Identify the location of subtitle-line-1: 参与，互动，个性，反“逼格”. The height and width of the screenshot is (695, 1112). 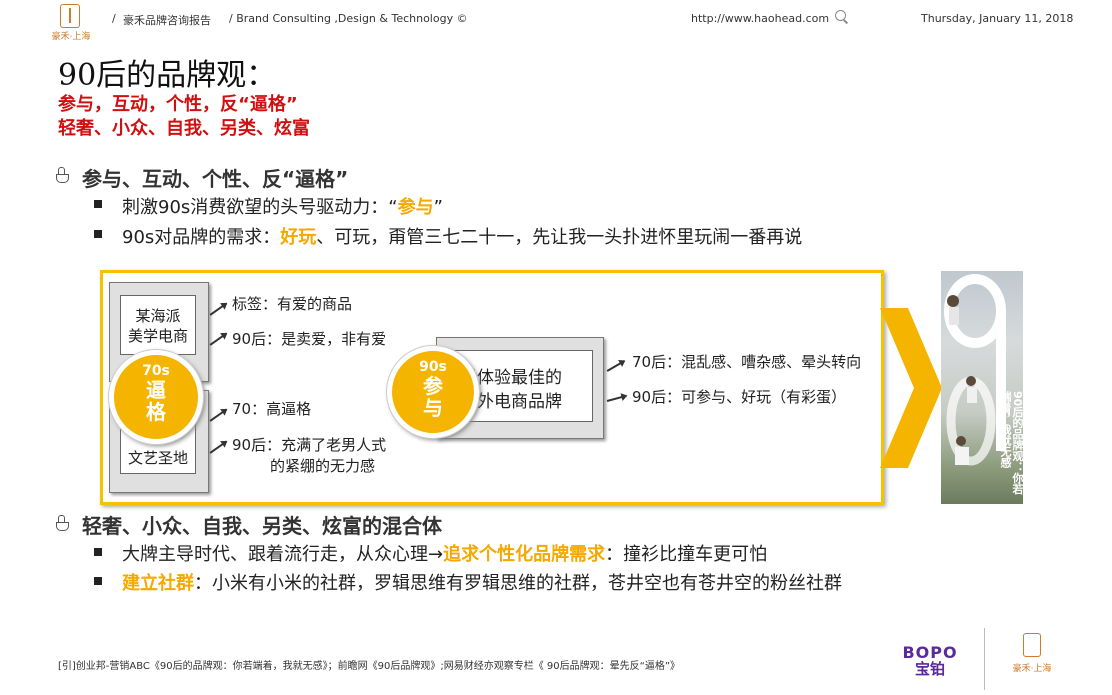
(178, 104).